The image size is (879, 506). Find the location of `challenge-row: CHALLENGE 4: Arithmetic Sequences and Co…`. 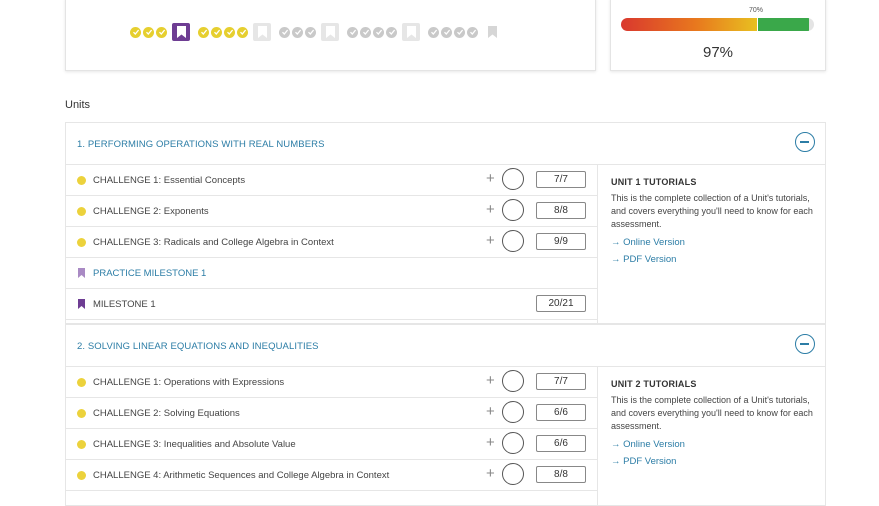

challenge-row: CHALLENGE 4: Arithmetic Sequences and Co… is located at coordinates (331, 475).